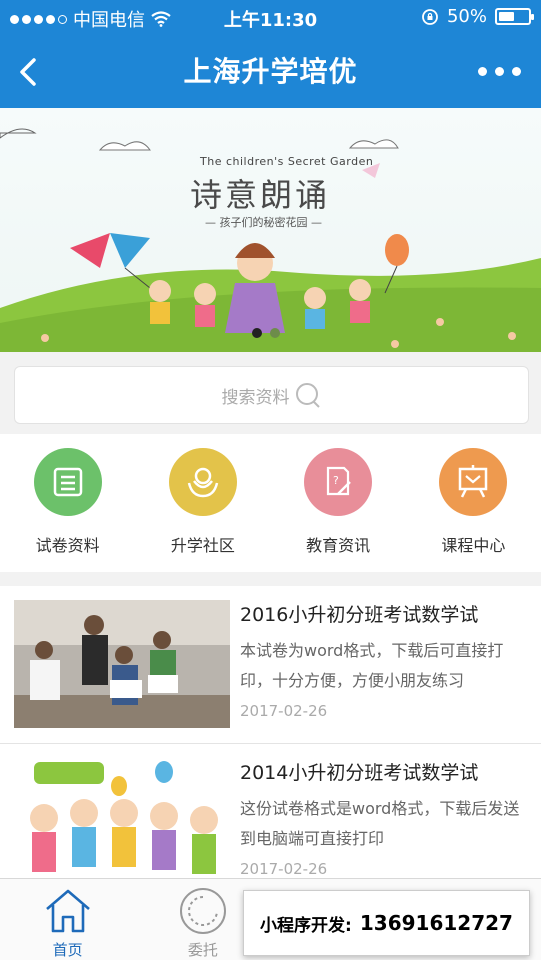 Image resolution: width=541 pixels, height=960 pixels. Describe the element at coordinates (67, 482) in the screenshot. I see `document-icon` at that location.